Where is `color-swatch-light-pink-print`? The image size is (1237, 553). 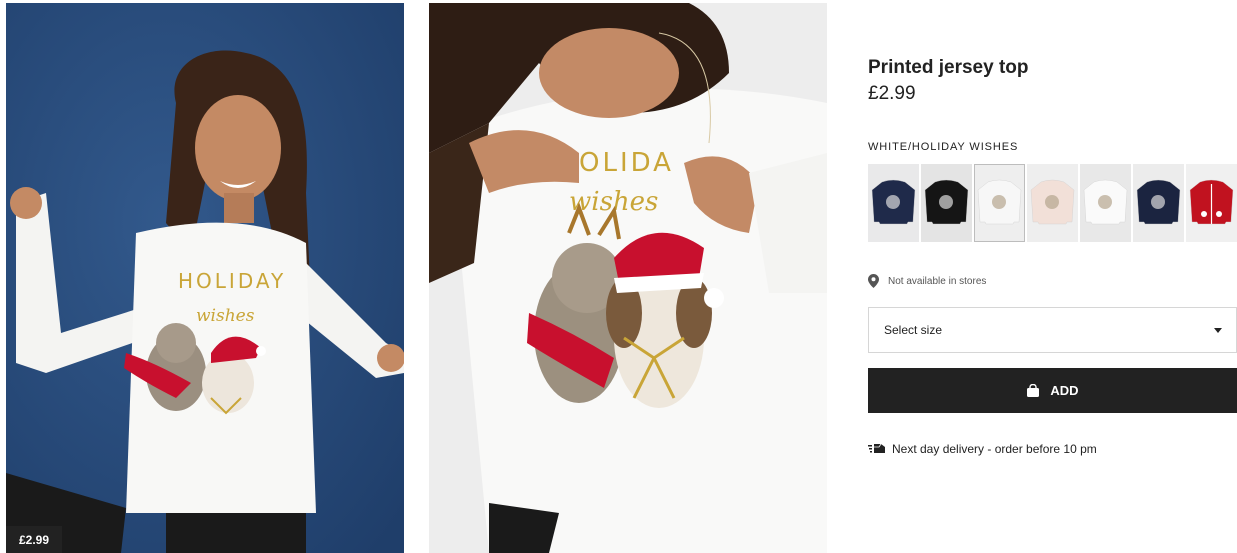
color-swatch-light-pink-print is located at coordinates (1052, 203).